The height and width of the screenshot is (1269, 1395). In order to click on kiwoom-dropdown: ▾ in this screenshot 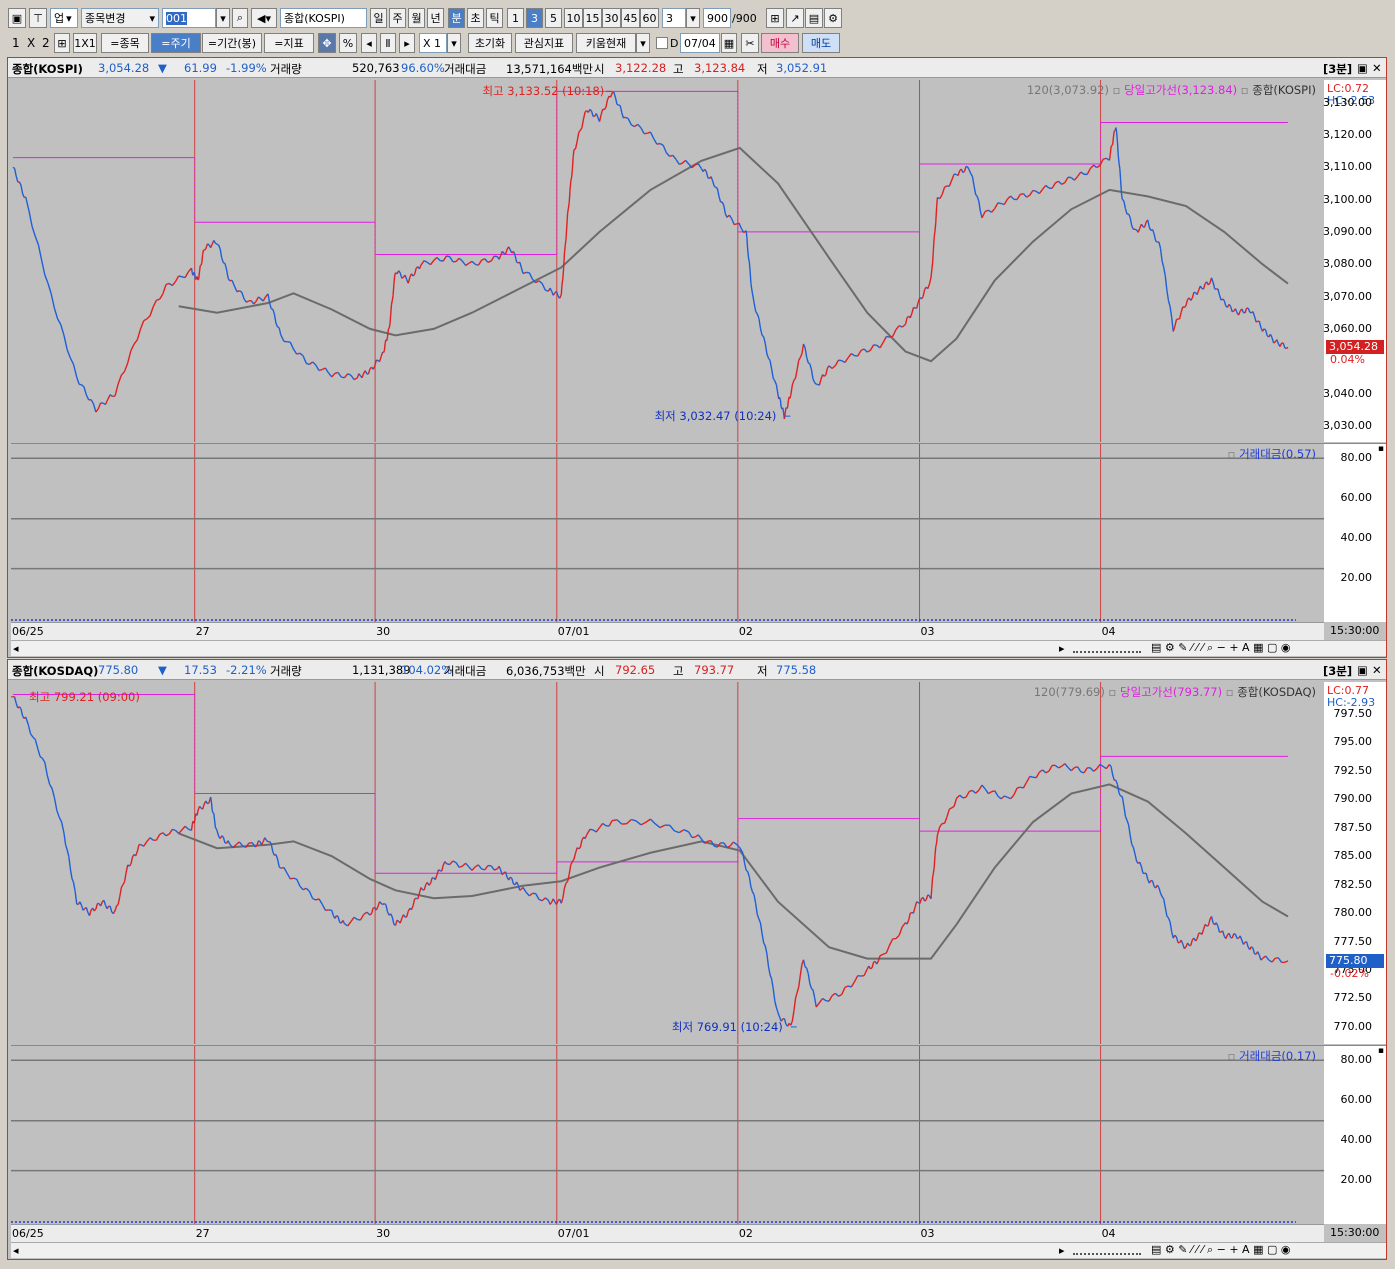, I will do `click(643, 43)`.